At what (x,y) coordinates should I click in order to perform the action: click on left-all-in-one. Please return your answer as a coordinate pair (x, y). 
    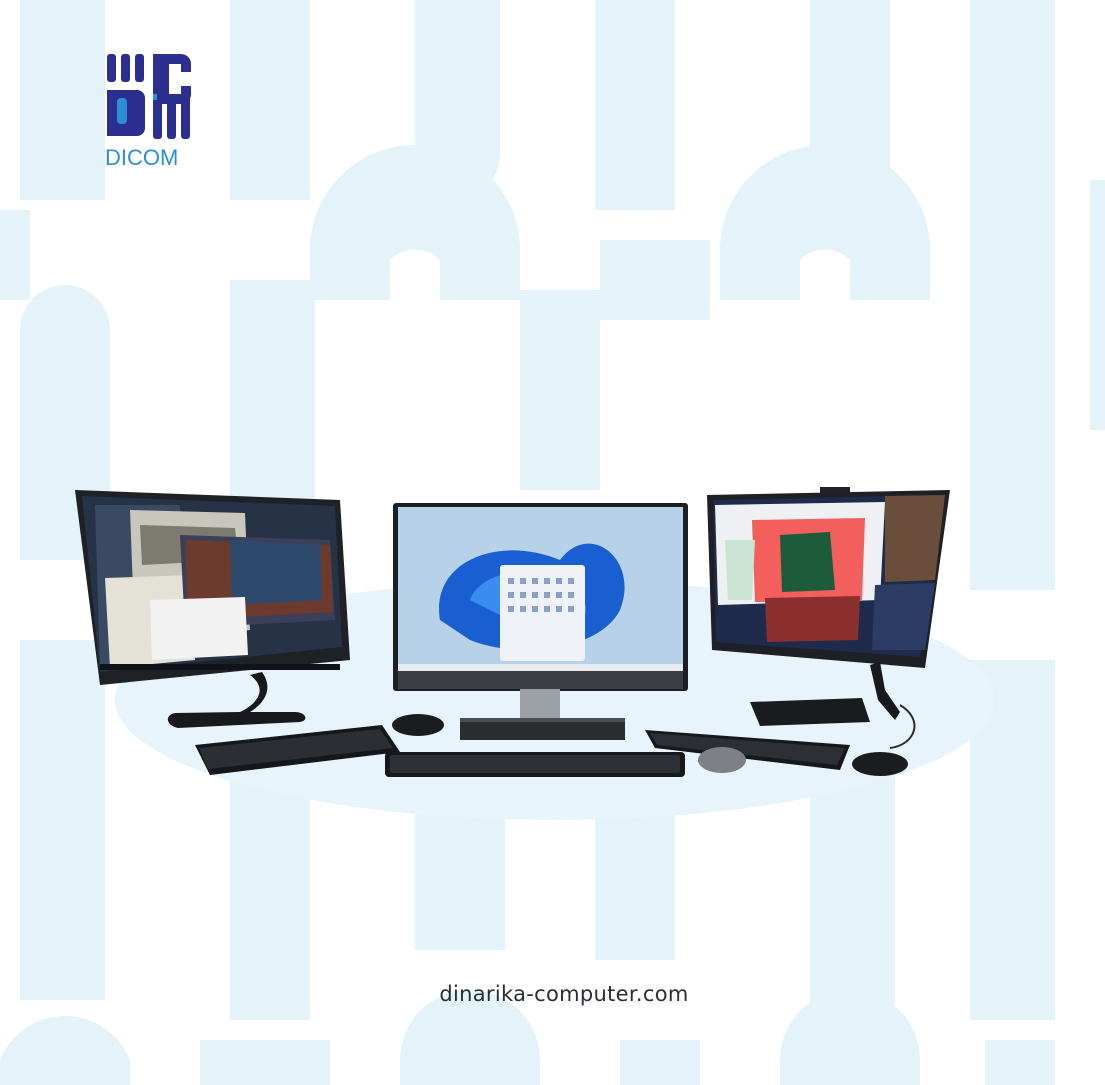
    Looking at the image, I should click on (212, 609).